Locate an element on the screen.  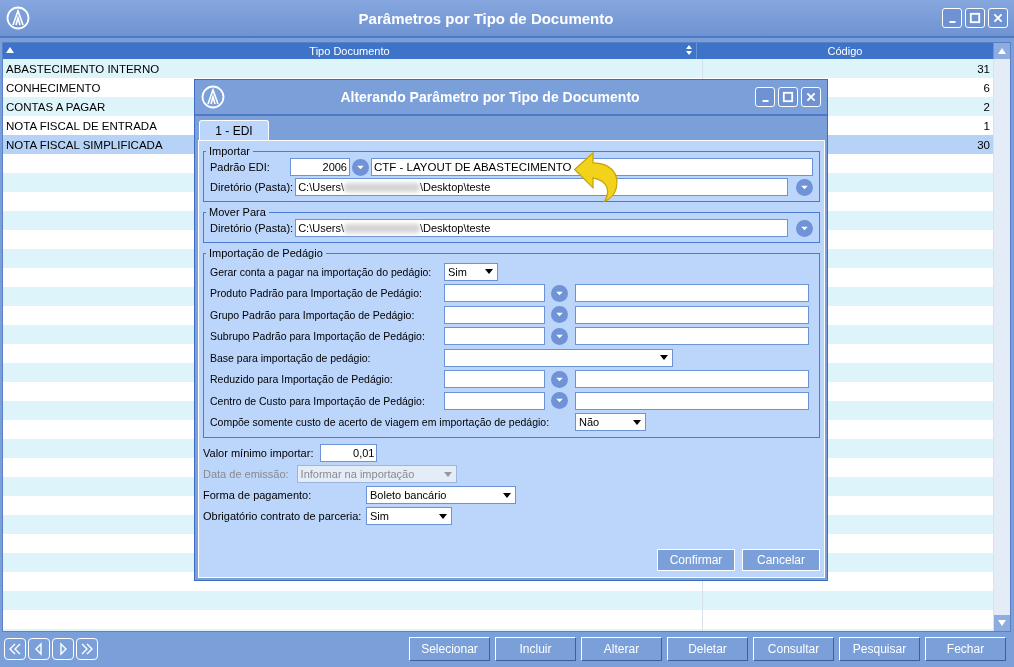
field-label: Data de emissão: is located at coordinates (246, 474).